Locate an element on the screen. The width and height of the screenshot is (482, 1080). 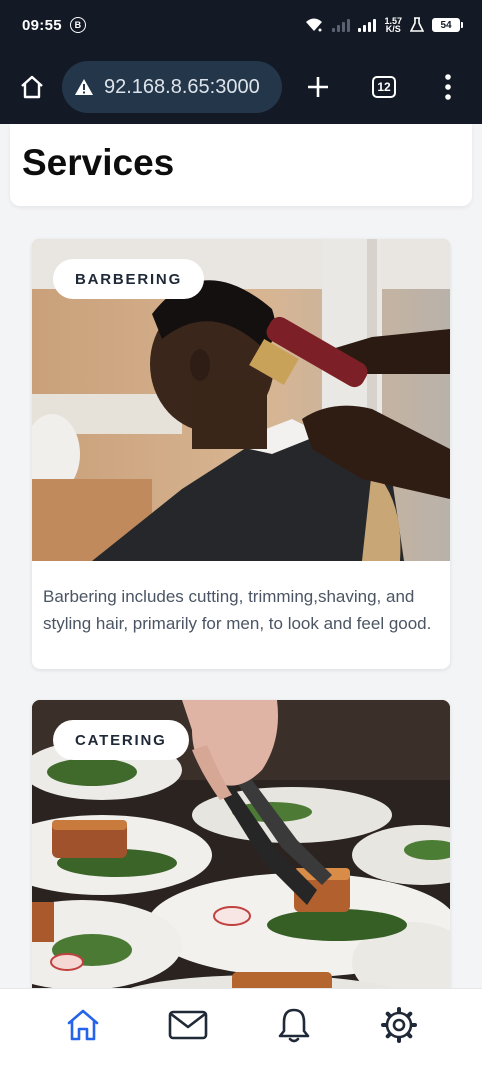
signal-icon-sim2 is located at coordinates (367, 25).